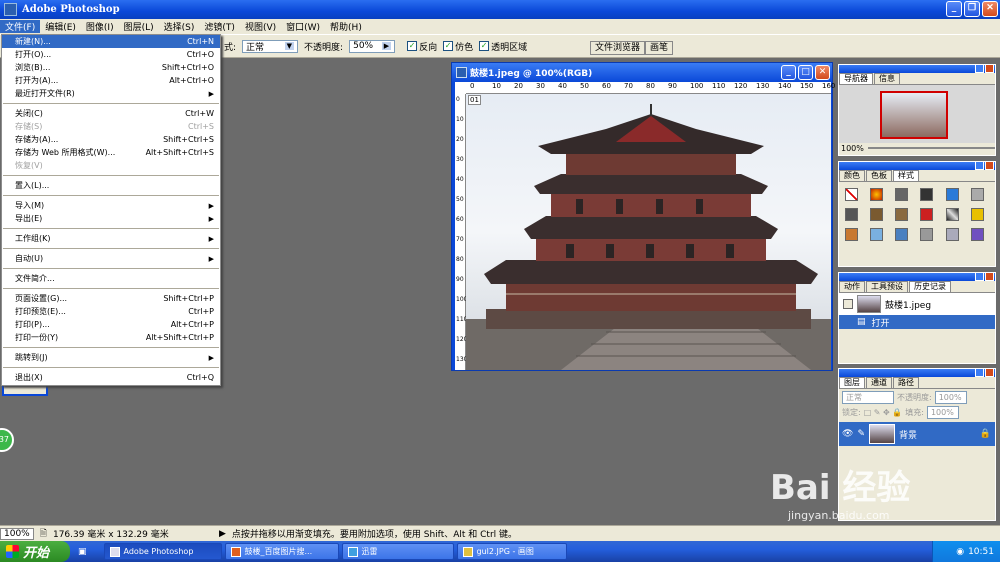 Image resolution: width=1000 pixels, height=562 pixels. Describe the element at coordinates (111, 238) in the screenshot. I see `file-menu-item: 工作组(K) ▶` at that location.